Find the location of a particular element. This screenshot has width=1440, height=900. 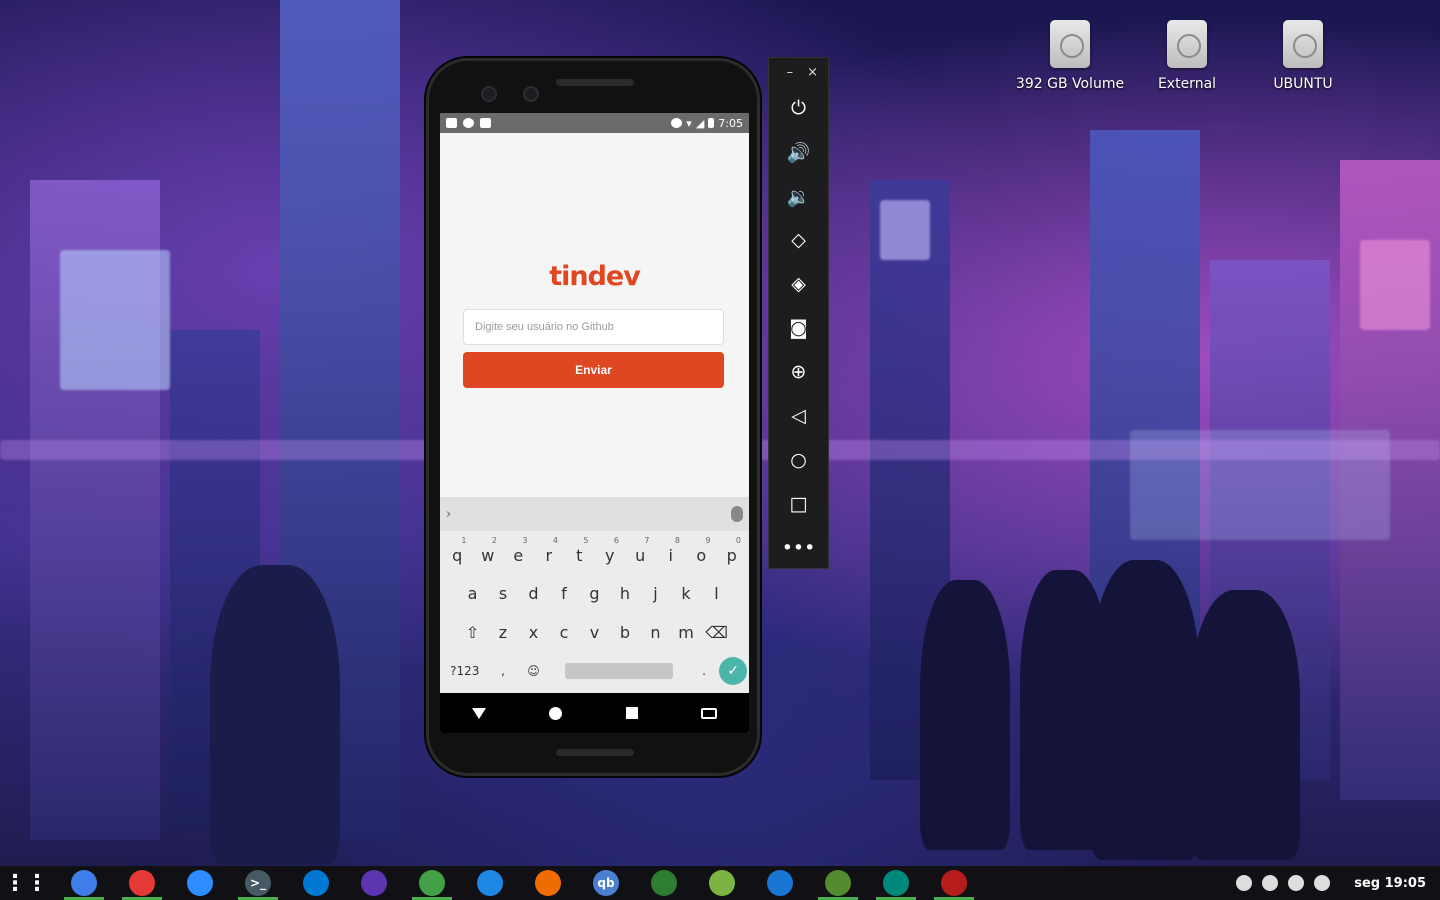

phone-bottom-speaker is located at coordinates (595, 752).